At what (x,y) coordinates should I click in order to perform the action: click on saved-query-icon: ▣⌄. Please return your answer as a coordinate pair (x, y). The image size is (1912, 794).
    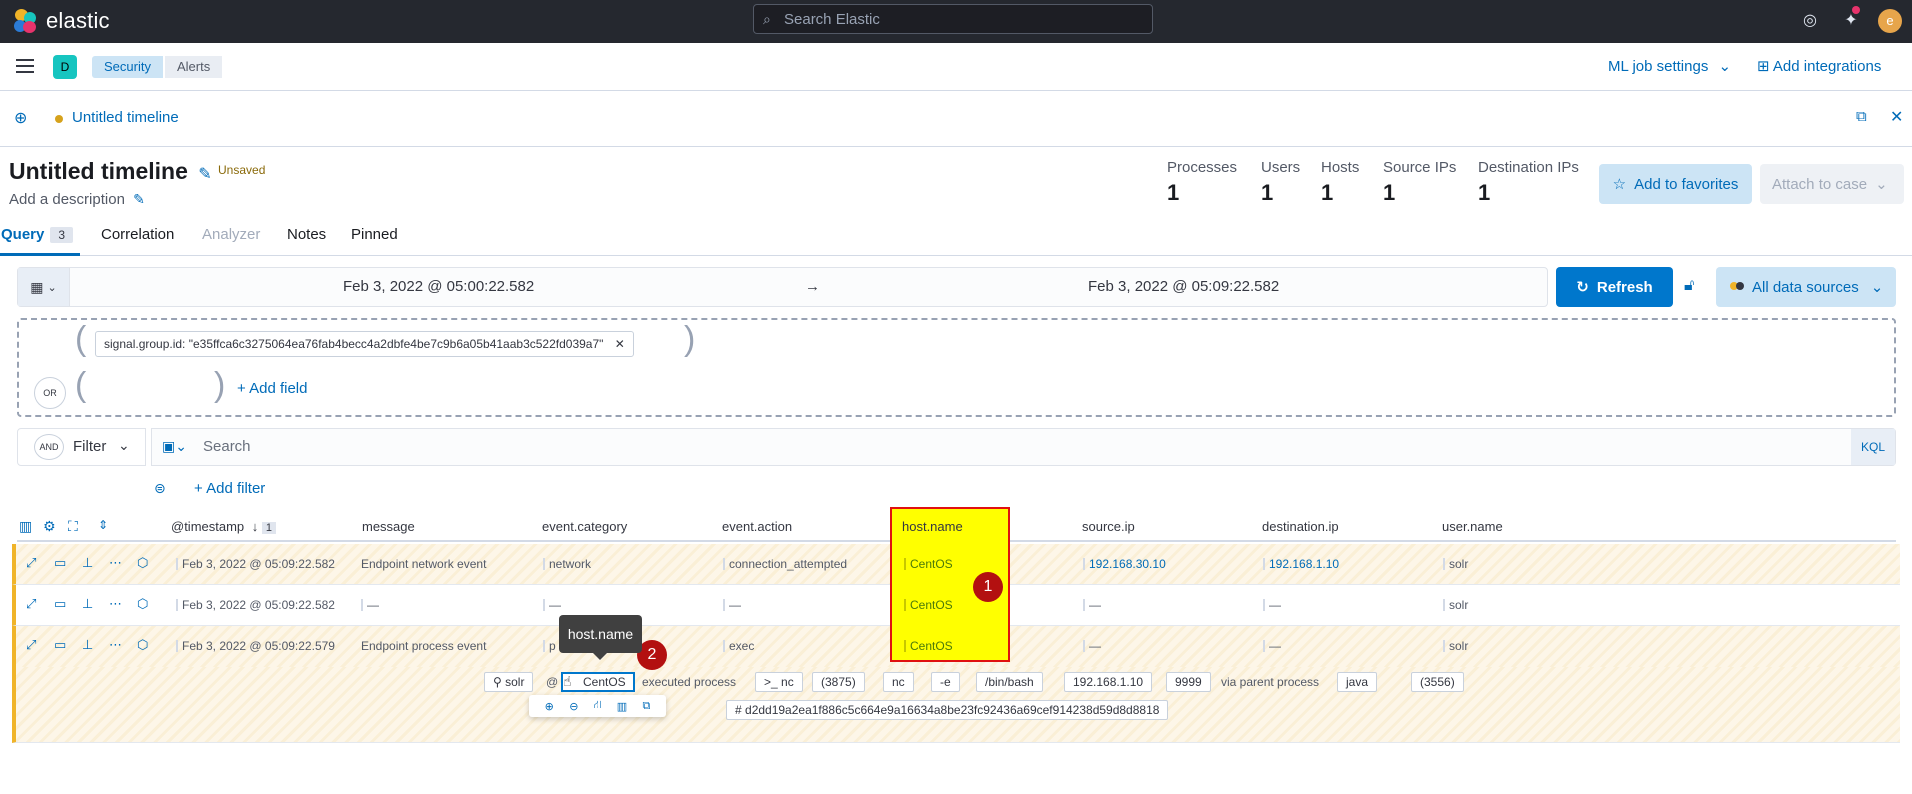
    Looking at the image, I should click on (174, 446).